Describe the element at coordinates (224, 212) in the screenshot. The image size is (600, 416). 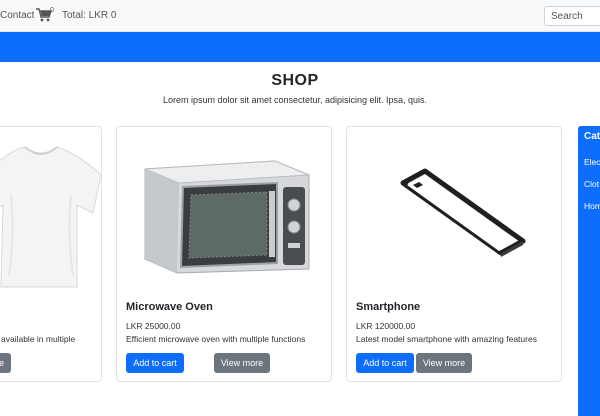
I see `microwave-image` at that location.